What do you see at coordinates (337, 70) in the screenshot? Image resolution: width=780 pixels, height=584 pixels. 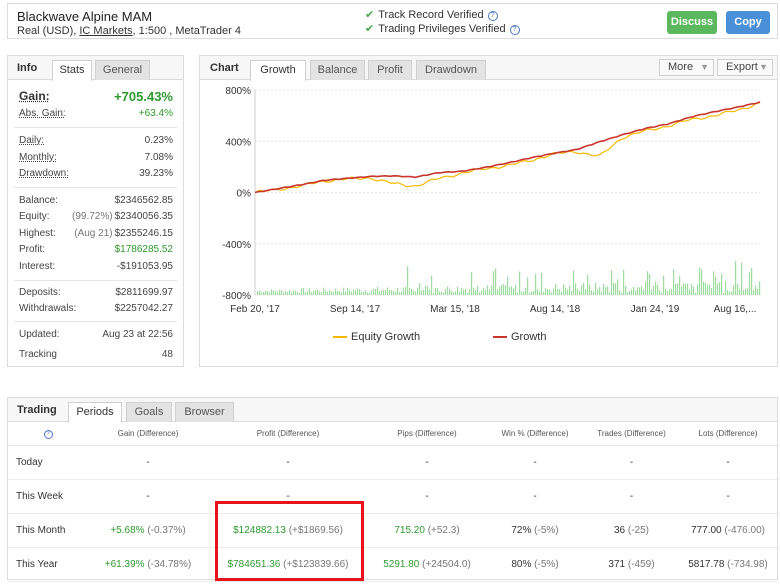 I see `tab-balance: Balance` at bounding box center [337, 70].